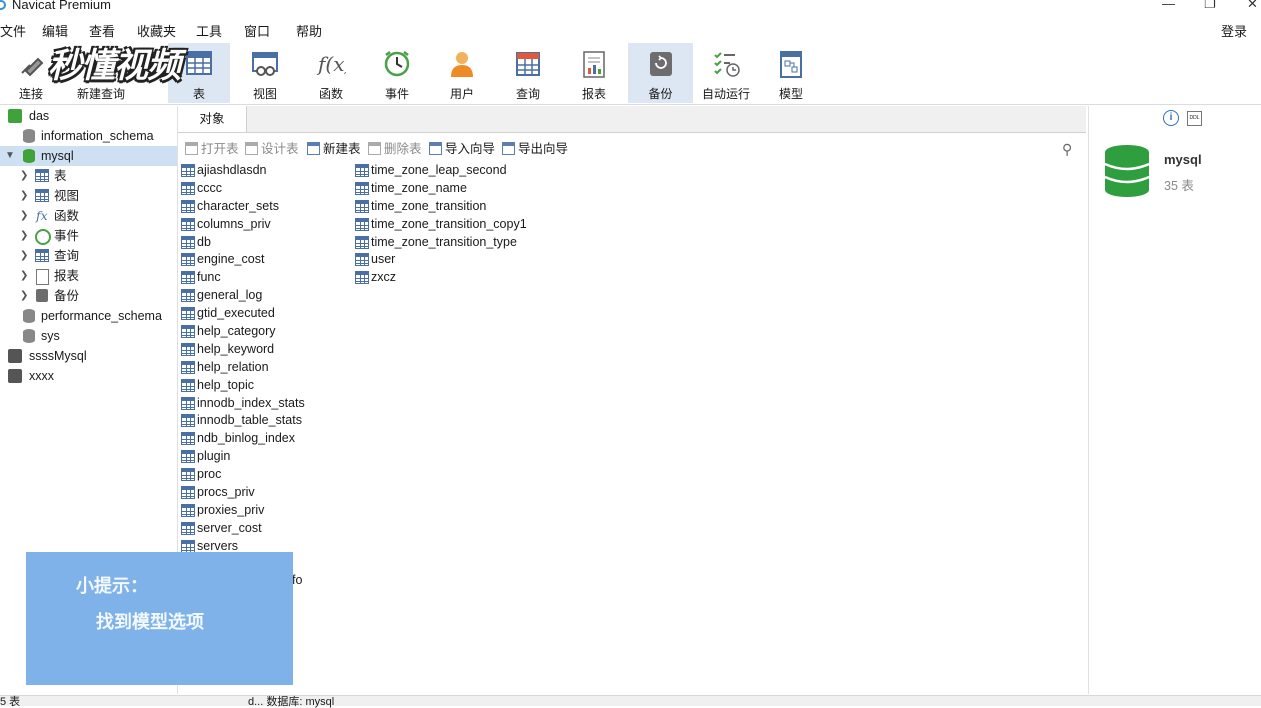 The height and width of the screenshot is (708, 1261). Describe the element at coordinates (212, 119) in the screenshot. I see `tab-objects: 对象` at that location.